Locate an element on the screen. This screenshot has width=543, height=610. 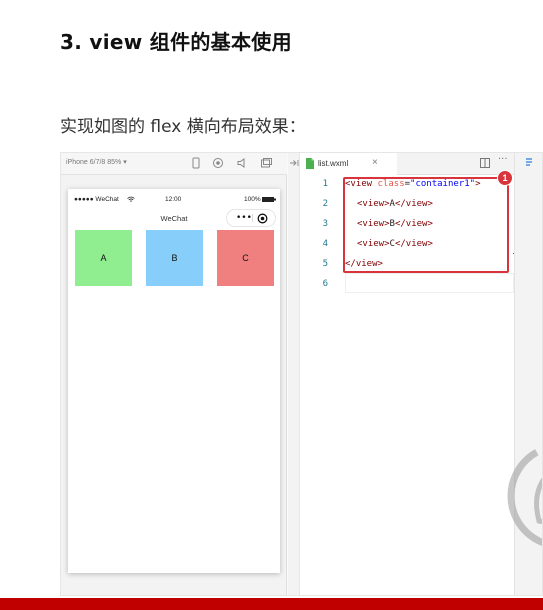
style-file-icon is located at coordinates (529, 163).